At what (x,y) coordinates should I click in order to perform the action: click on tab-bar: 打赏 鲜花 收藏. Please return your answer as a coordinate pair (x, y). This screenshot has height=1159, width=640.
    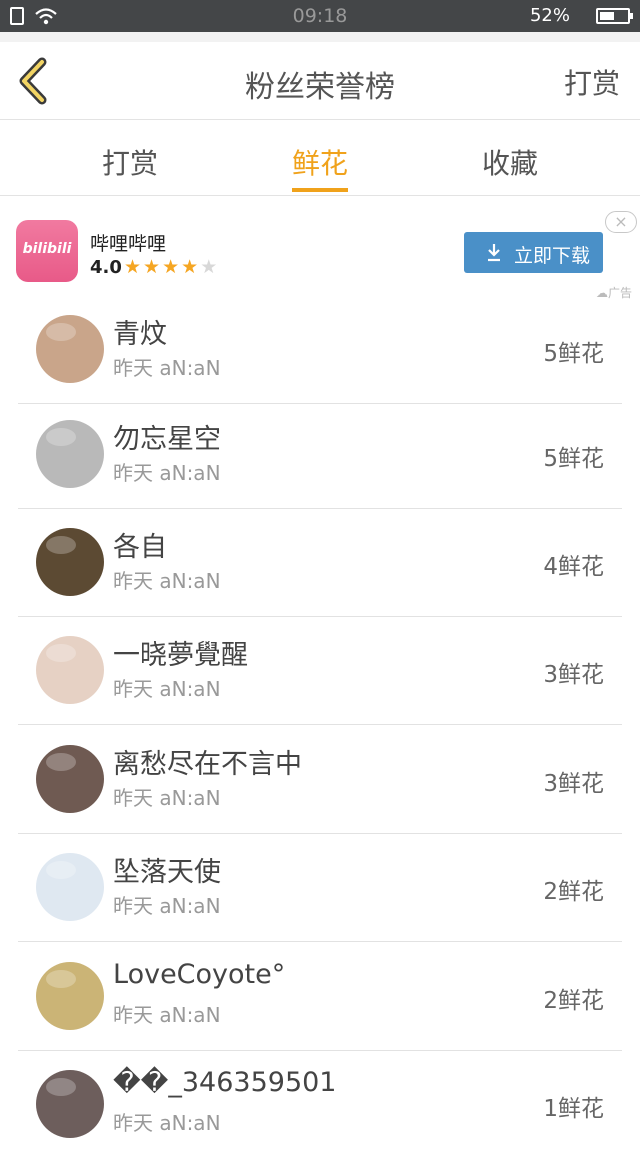
    Looking at the image, I should click on (320, 158).